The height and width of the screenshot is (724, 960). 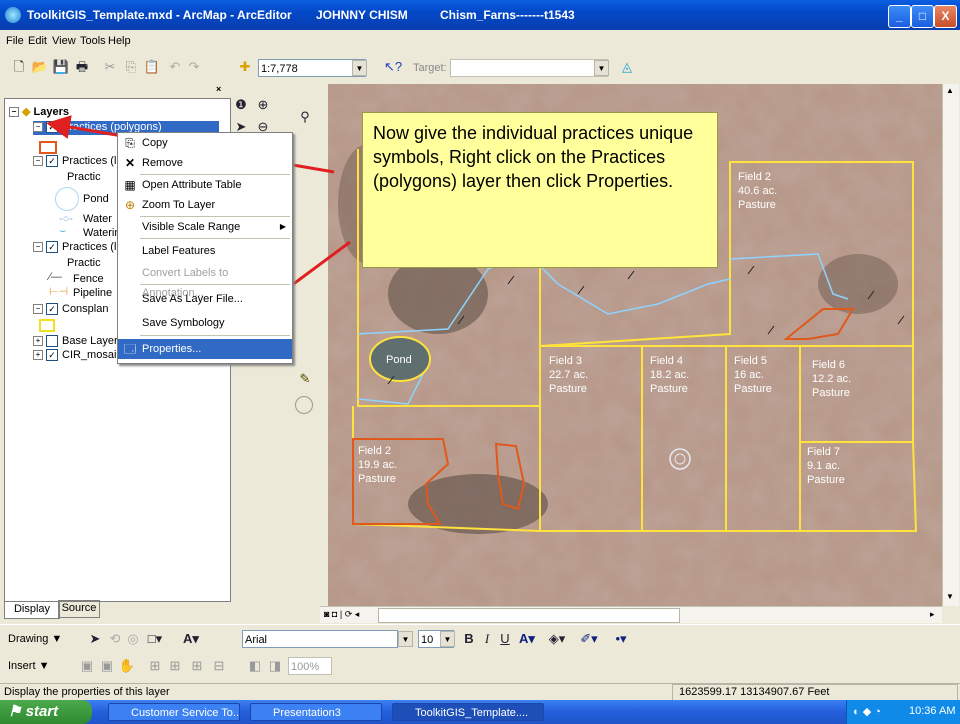 What do you see at coordinates (505, 639) in the screenshot?
I see `underline-icon: U` at bounding box center [505, 639].